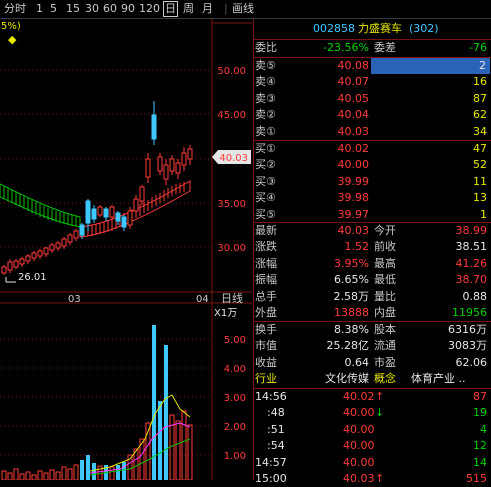  What do you see at coordinates (476, 478) in the screenshot?
I see `tick-volume: 515` at bounding box center [476, 478].